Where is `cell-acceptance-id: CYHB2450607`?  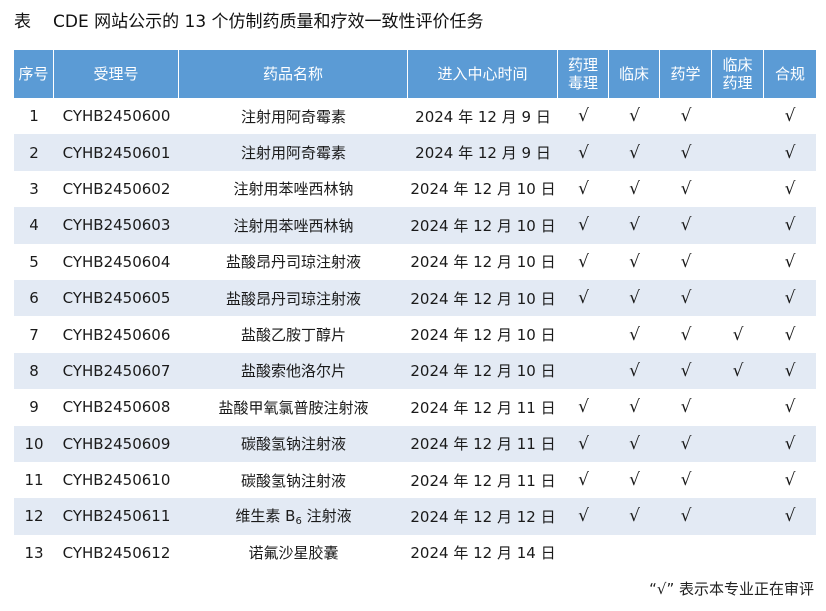
cell-acceptance-id: CYHB2450607 is located at coordinates (116, 371).